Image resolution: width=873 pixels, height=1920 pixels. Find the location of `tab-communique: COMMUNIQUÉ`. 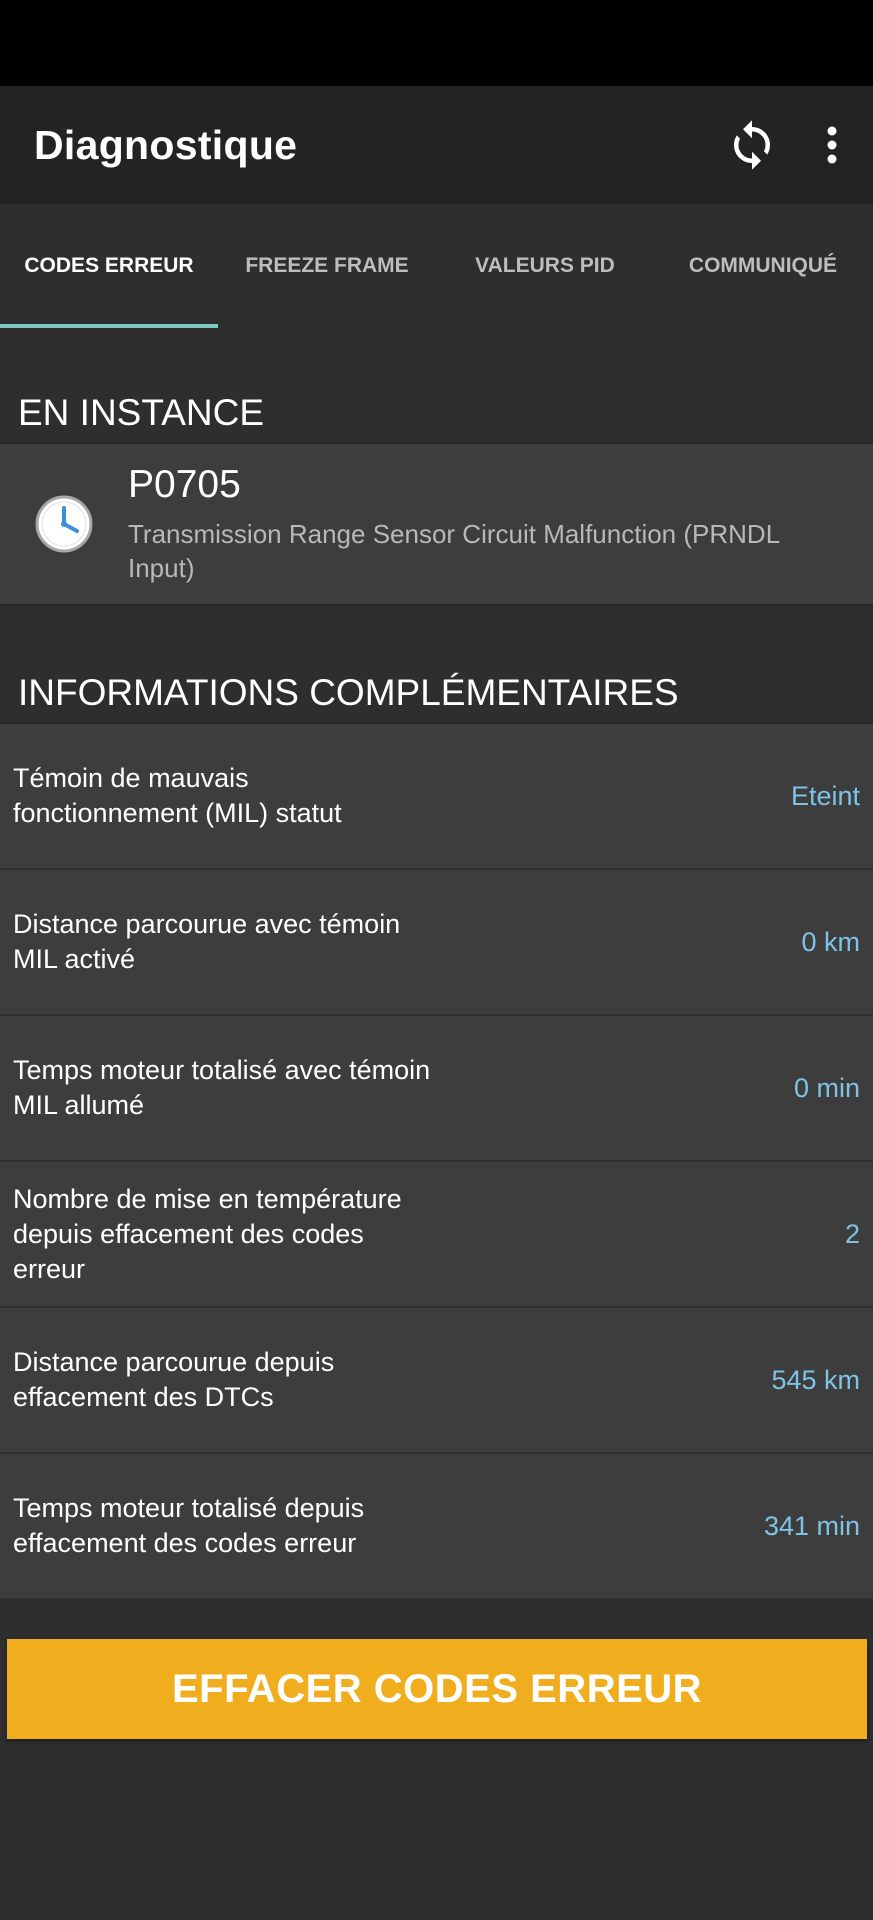

tab-communique: COMMUNIQUÉ is located at coordinates (763, 266).